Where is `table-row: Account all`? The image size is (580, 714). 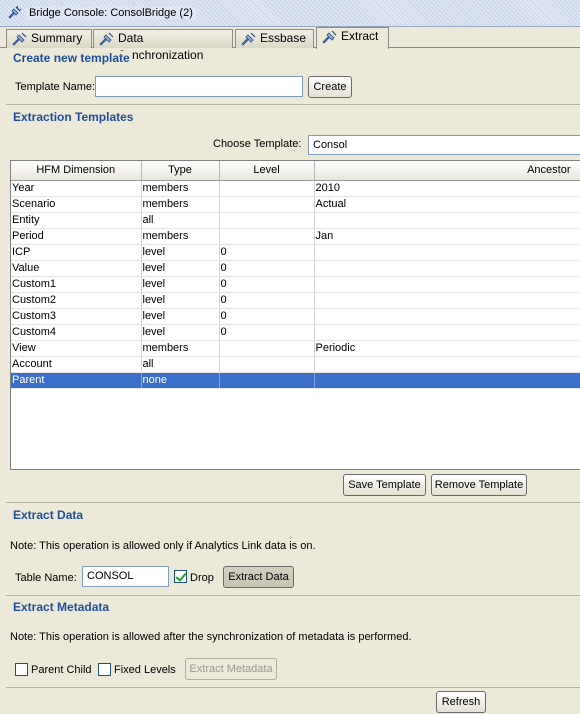 table-row: Account all is located at coordinates (295, 364).